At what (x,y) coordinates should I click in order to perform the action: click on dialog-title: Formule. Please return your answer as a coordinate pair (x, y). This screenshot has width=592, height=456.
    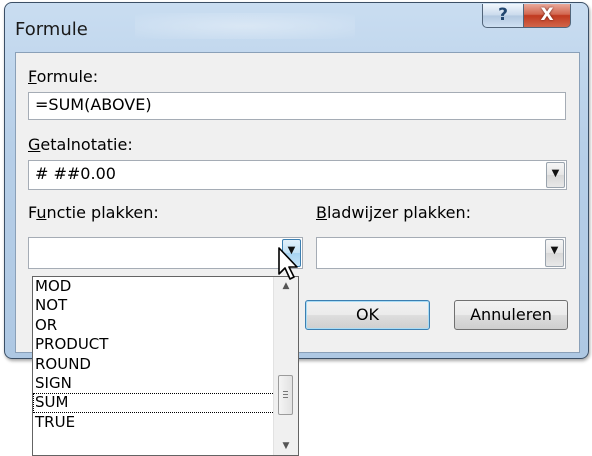
    Looking at the image, I should click on (51, 29).